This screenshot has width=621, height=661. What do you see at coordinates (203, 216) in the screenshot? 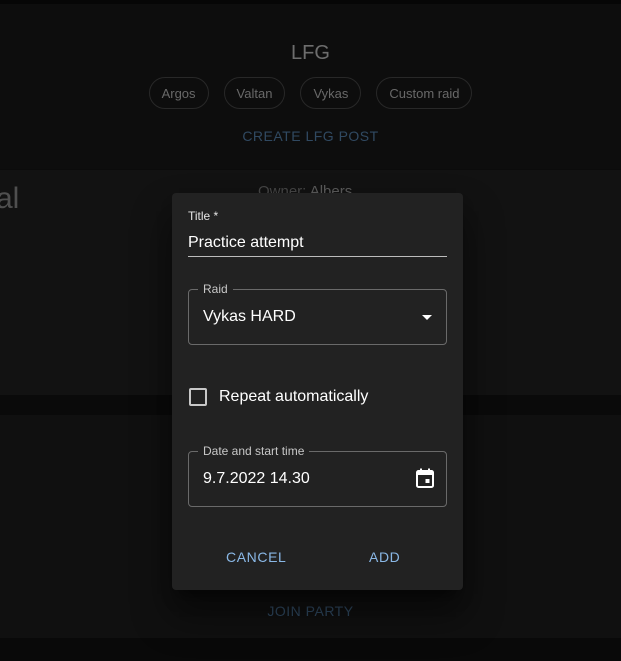
I see `title-field-label: Title *` at bounding box center [203, 216].